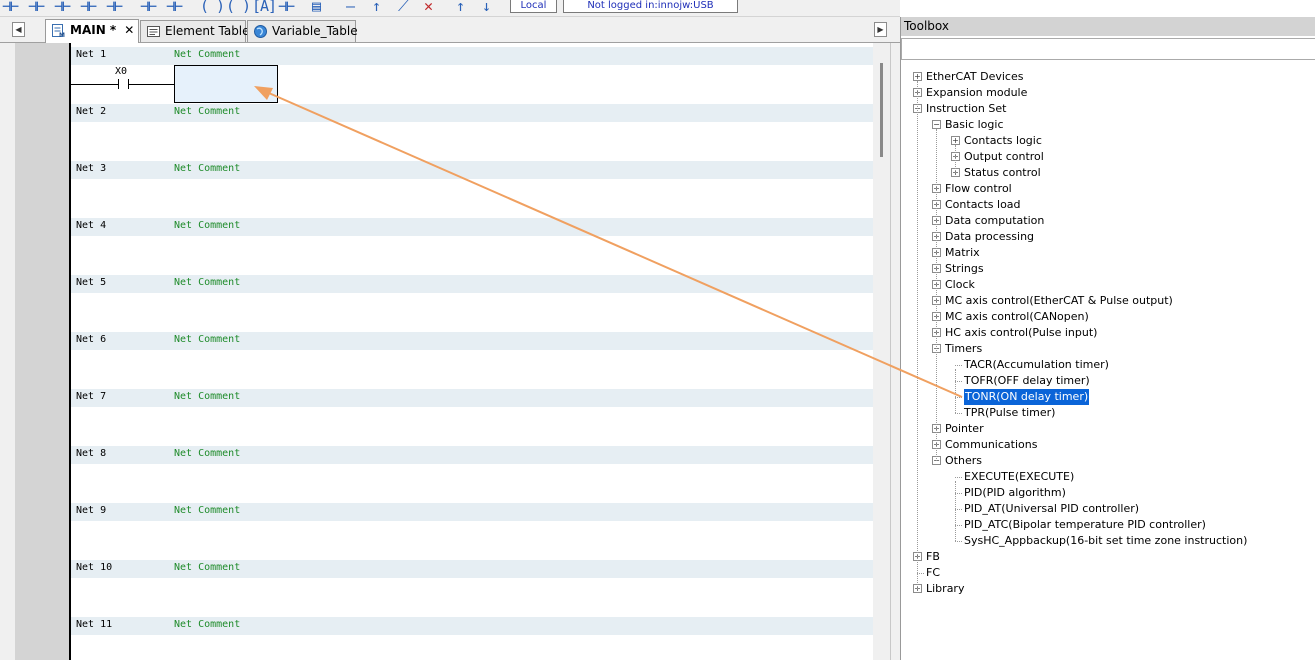  Describe the element at coordinates (978, 188) in the screenshot. I see `tree-item-label: Flow control` at that location.